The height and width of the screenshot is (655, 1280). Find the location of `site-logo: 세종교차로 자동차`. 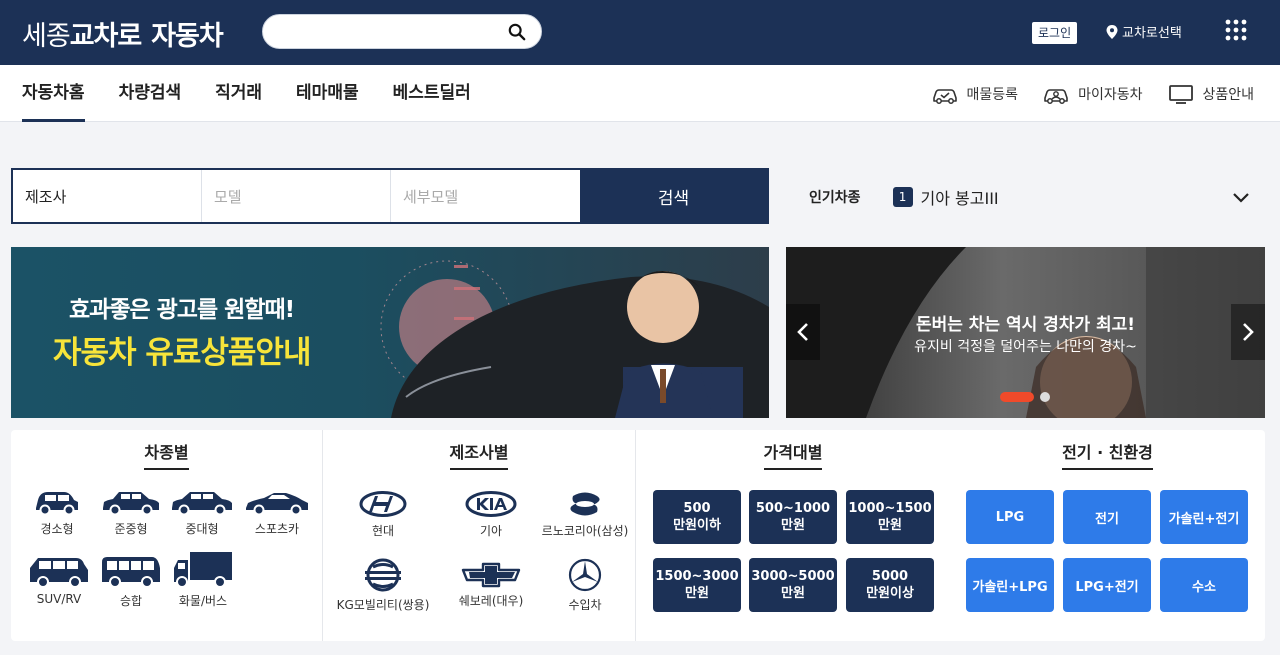

site-logo: 세종교차로 자동차 is located at coordinates (123, 33).